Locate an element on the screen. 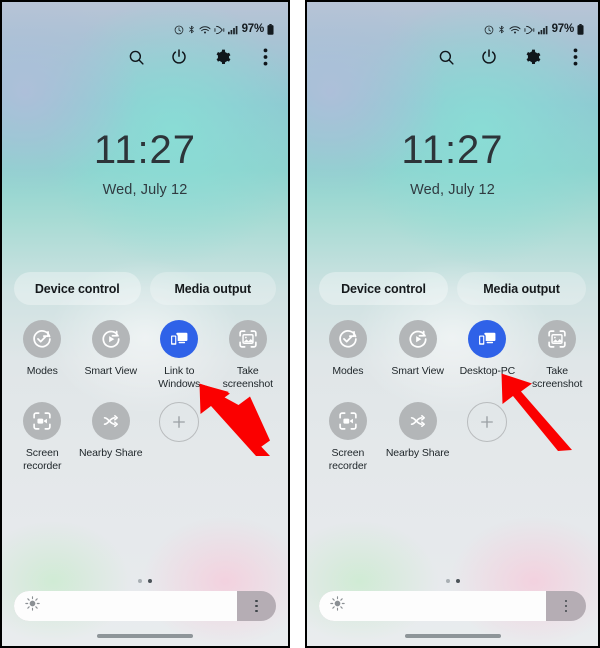  tile-desktop-pc: Desktop-PC is located at coordinates (488, 355).